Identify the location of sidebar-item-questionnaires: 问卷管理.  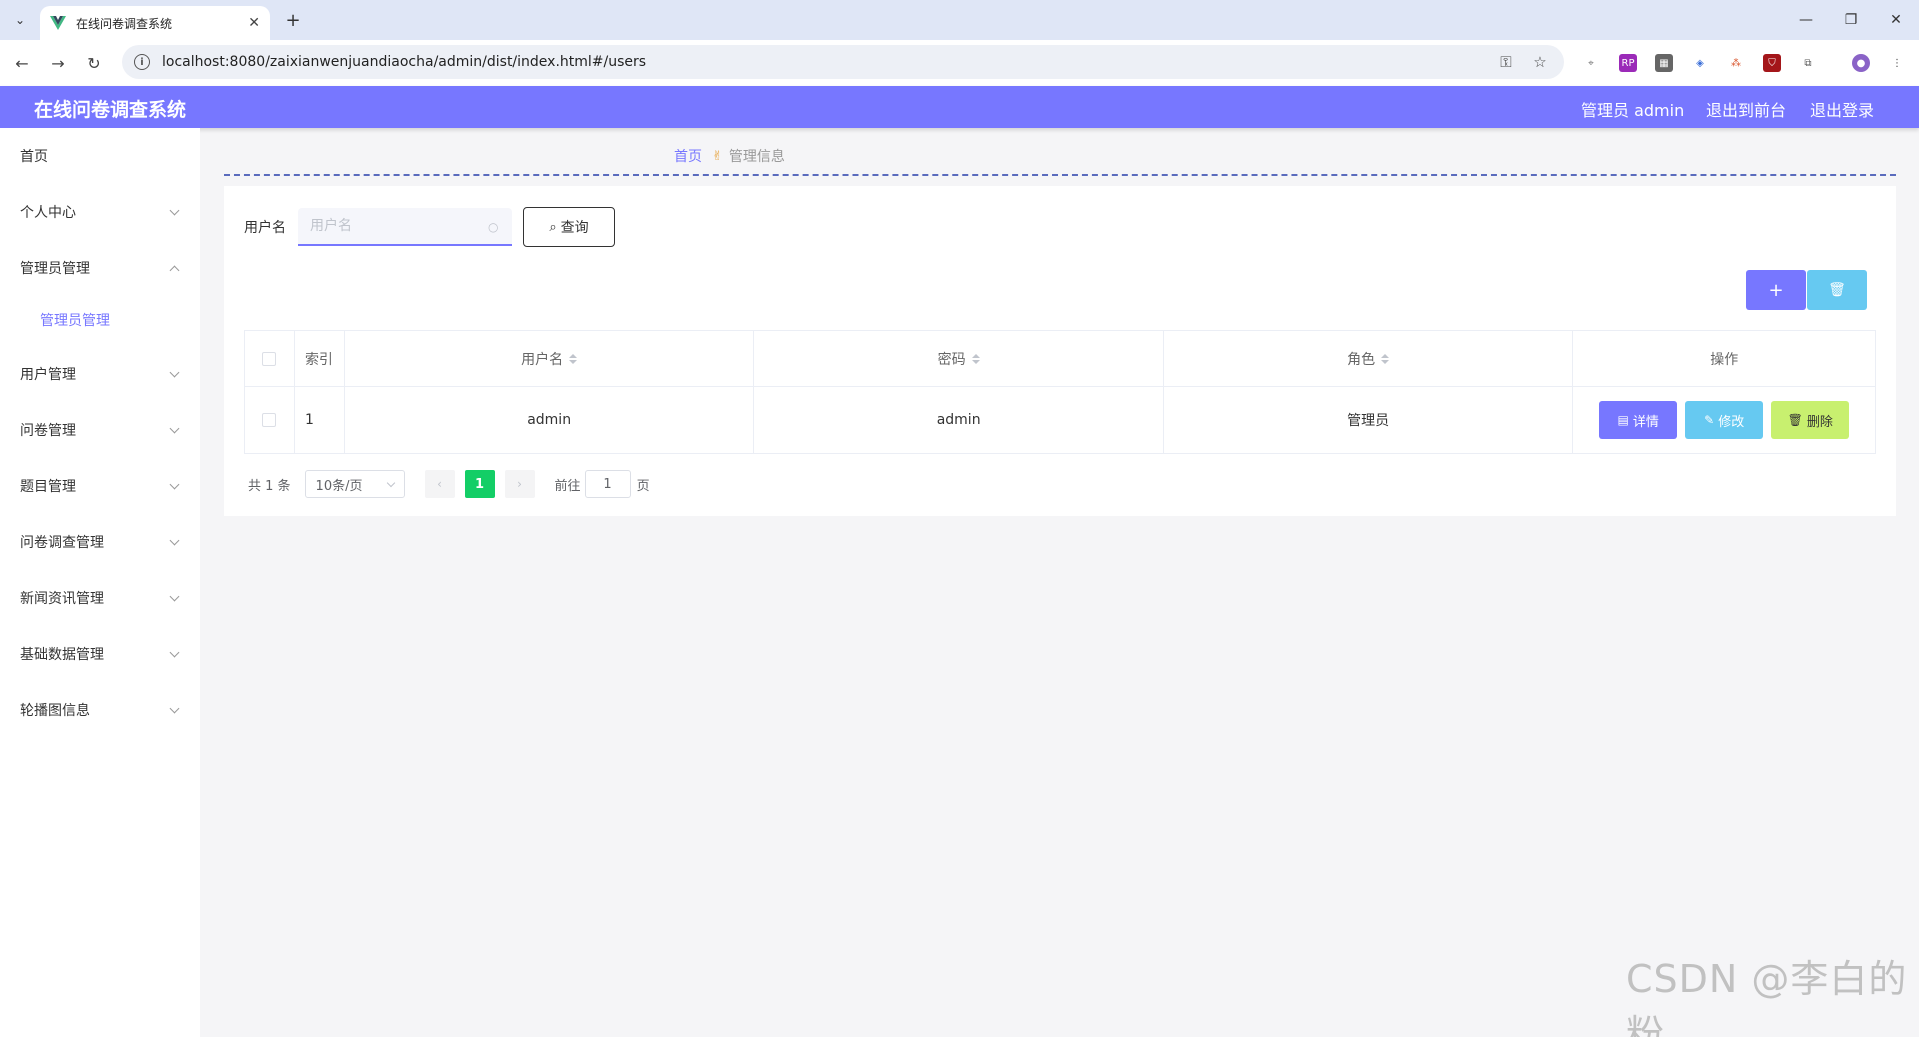
(100, 430).